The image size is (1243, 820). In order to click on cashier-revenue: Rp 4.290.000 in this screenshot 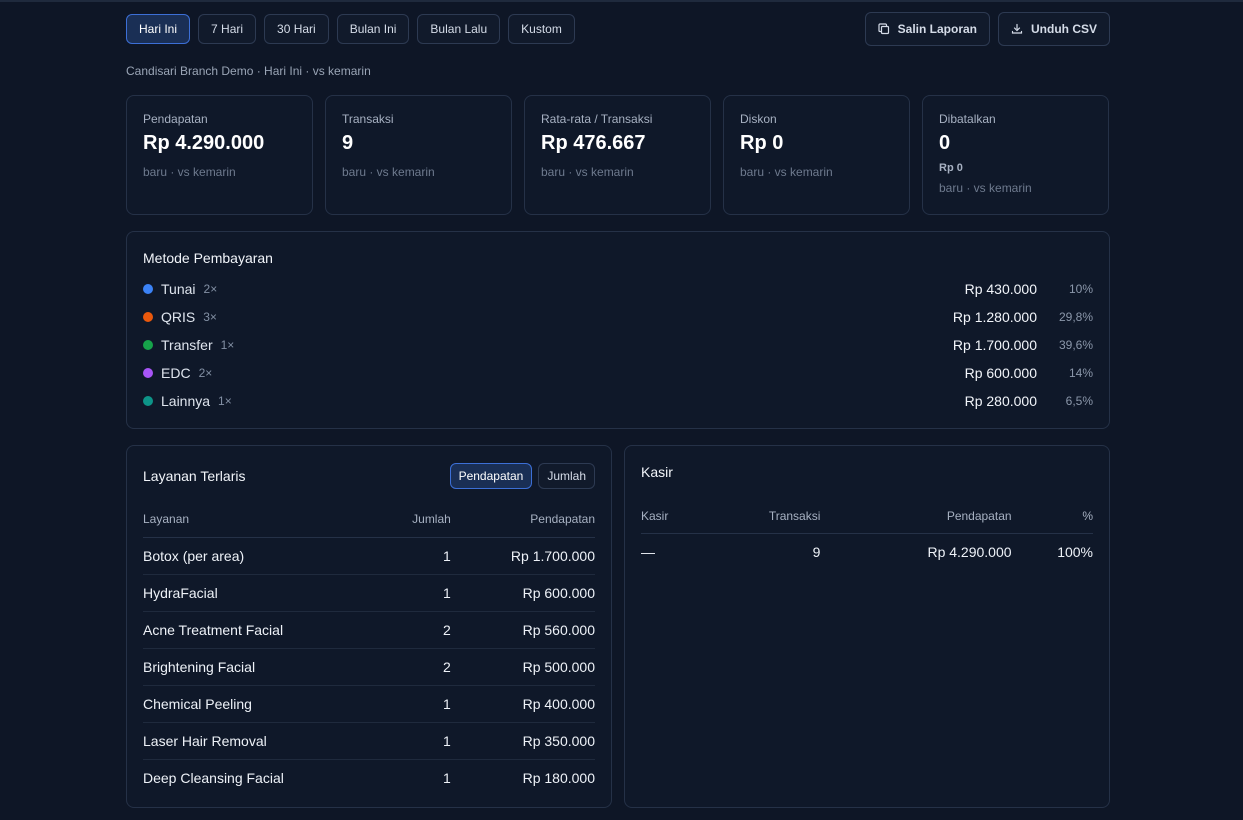, I will do `click(969, 552)`.